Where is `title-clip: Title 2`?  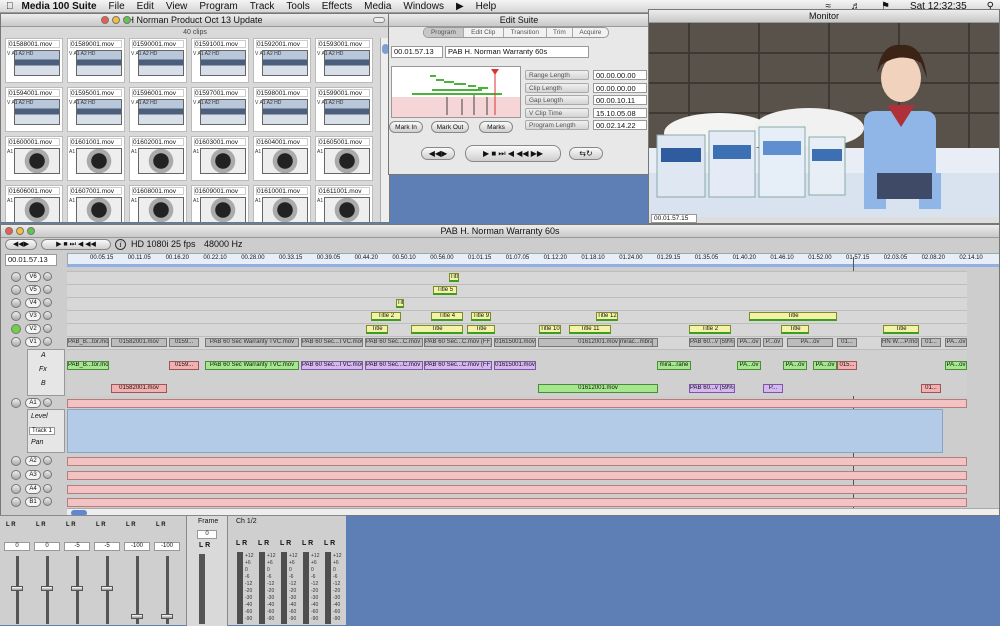
title-clip: Title 2 is located at coordinates (386, 316).